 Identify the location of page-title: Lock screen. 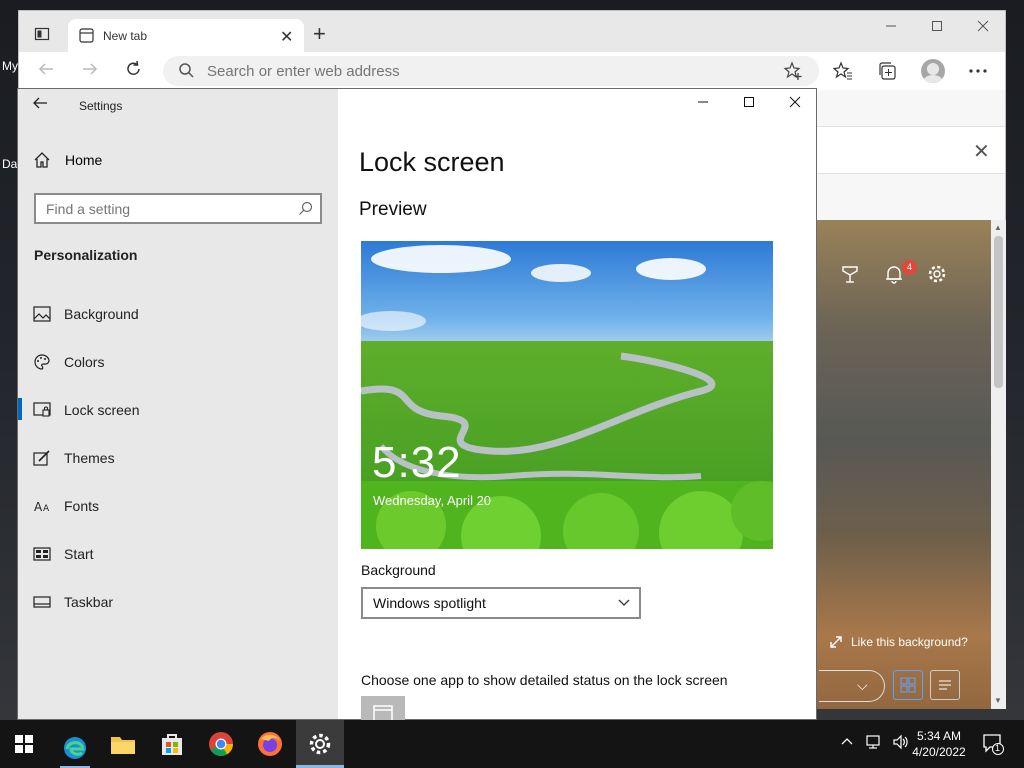
(432, 162).